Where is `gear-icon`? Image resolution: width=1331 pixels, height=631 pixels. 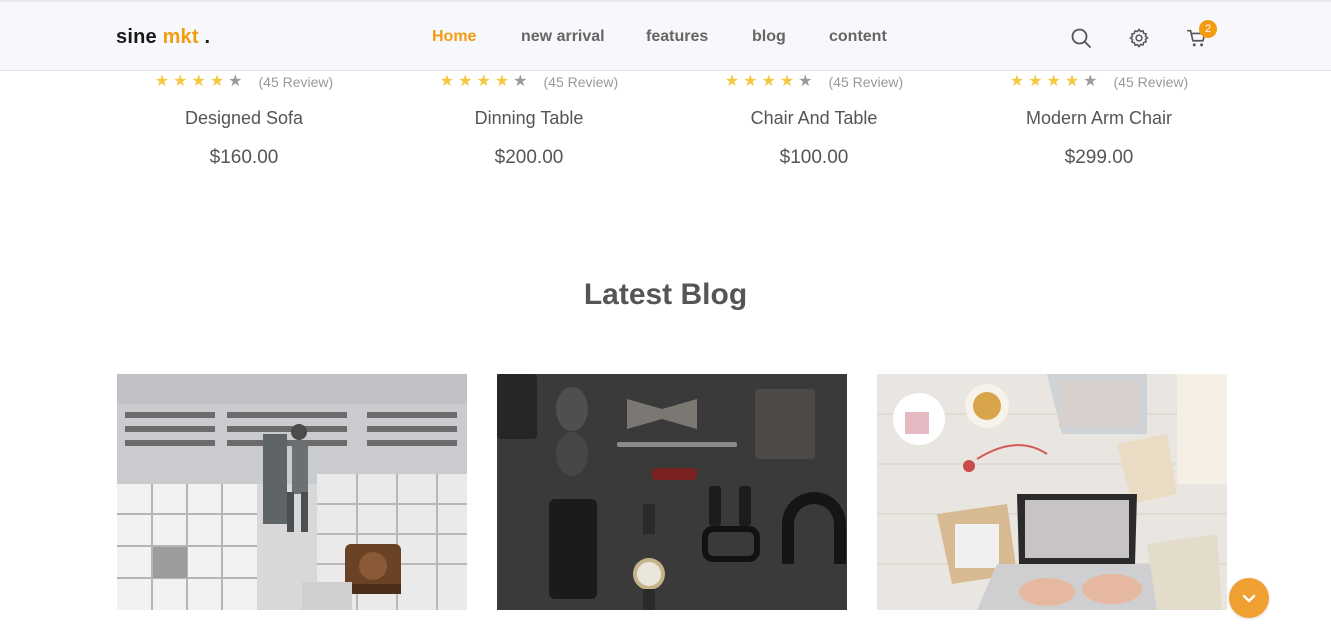 gear-icon is located at coordinates (1139, 38).